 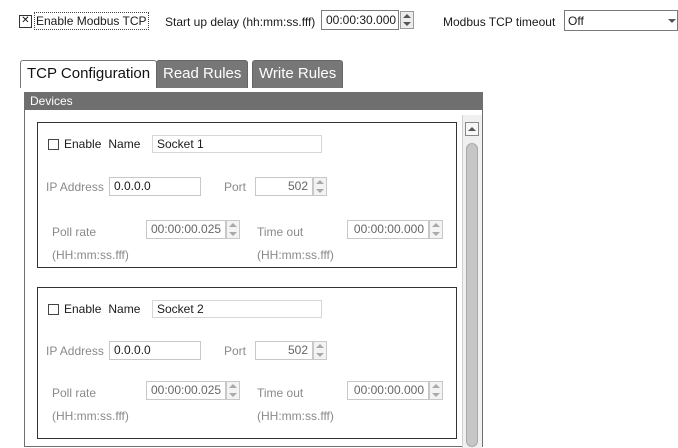 I want to click on socket-2-timeout-field: 00:00:00.000, so click(x=395, y=390).